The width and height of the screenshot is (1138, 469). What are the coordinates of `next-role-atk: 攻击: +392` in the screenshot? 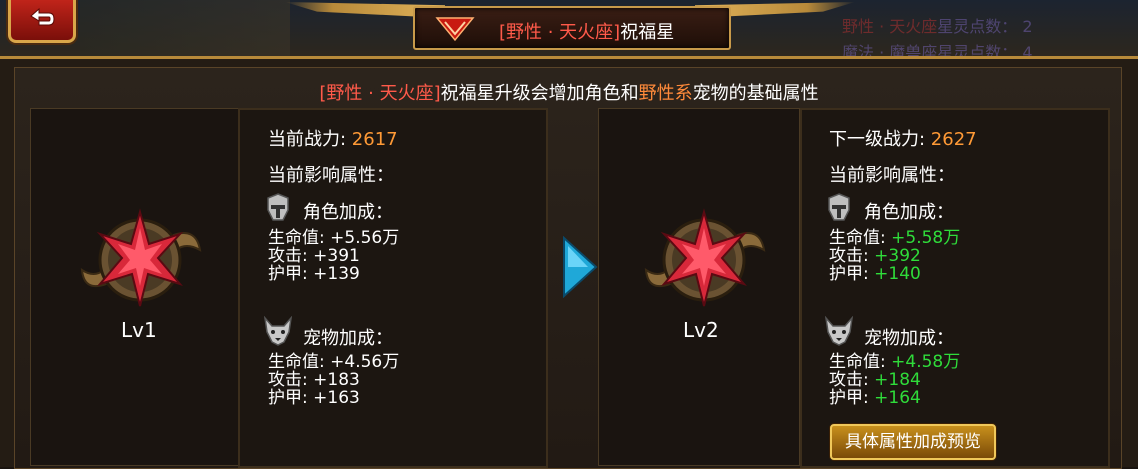 It's located at (875, 256).